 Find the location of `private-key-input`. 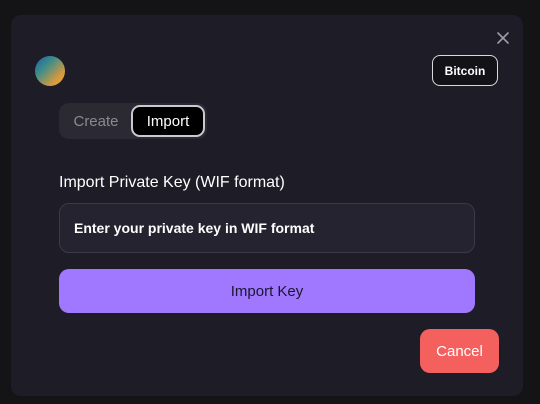

private-key-input is located at coordinates (267, 228).